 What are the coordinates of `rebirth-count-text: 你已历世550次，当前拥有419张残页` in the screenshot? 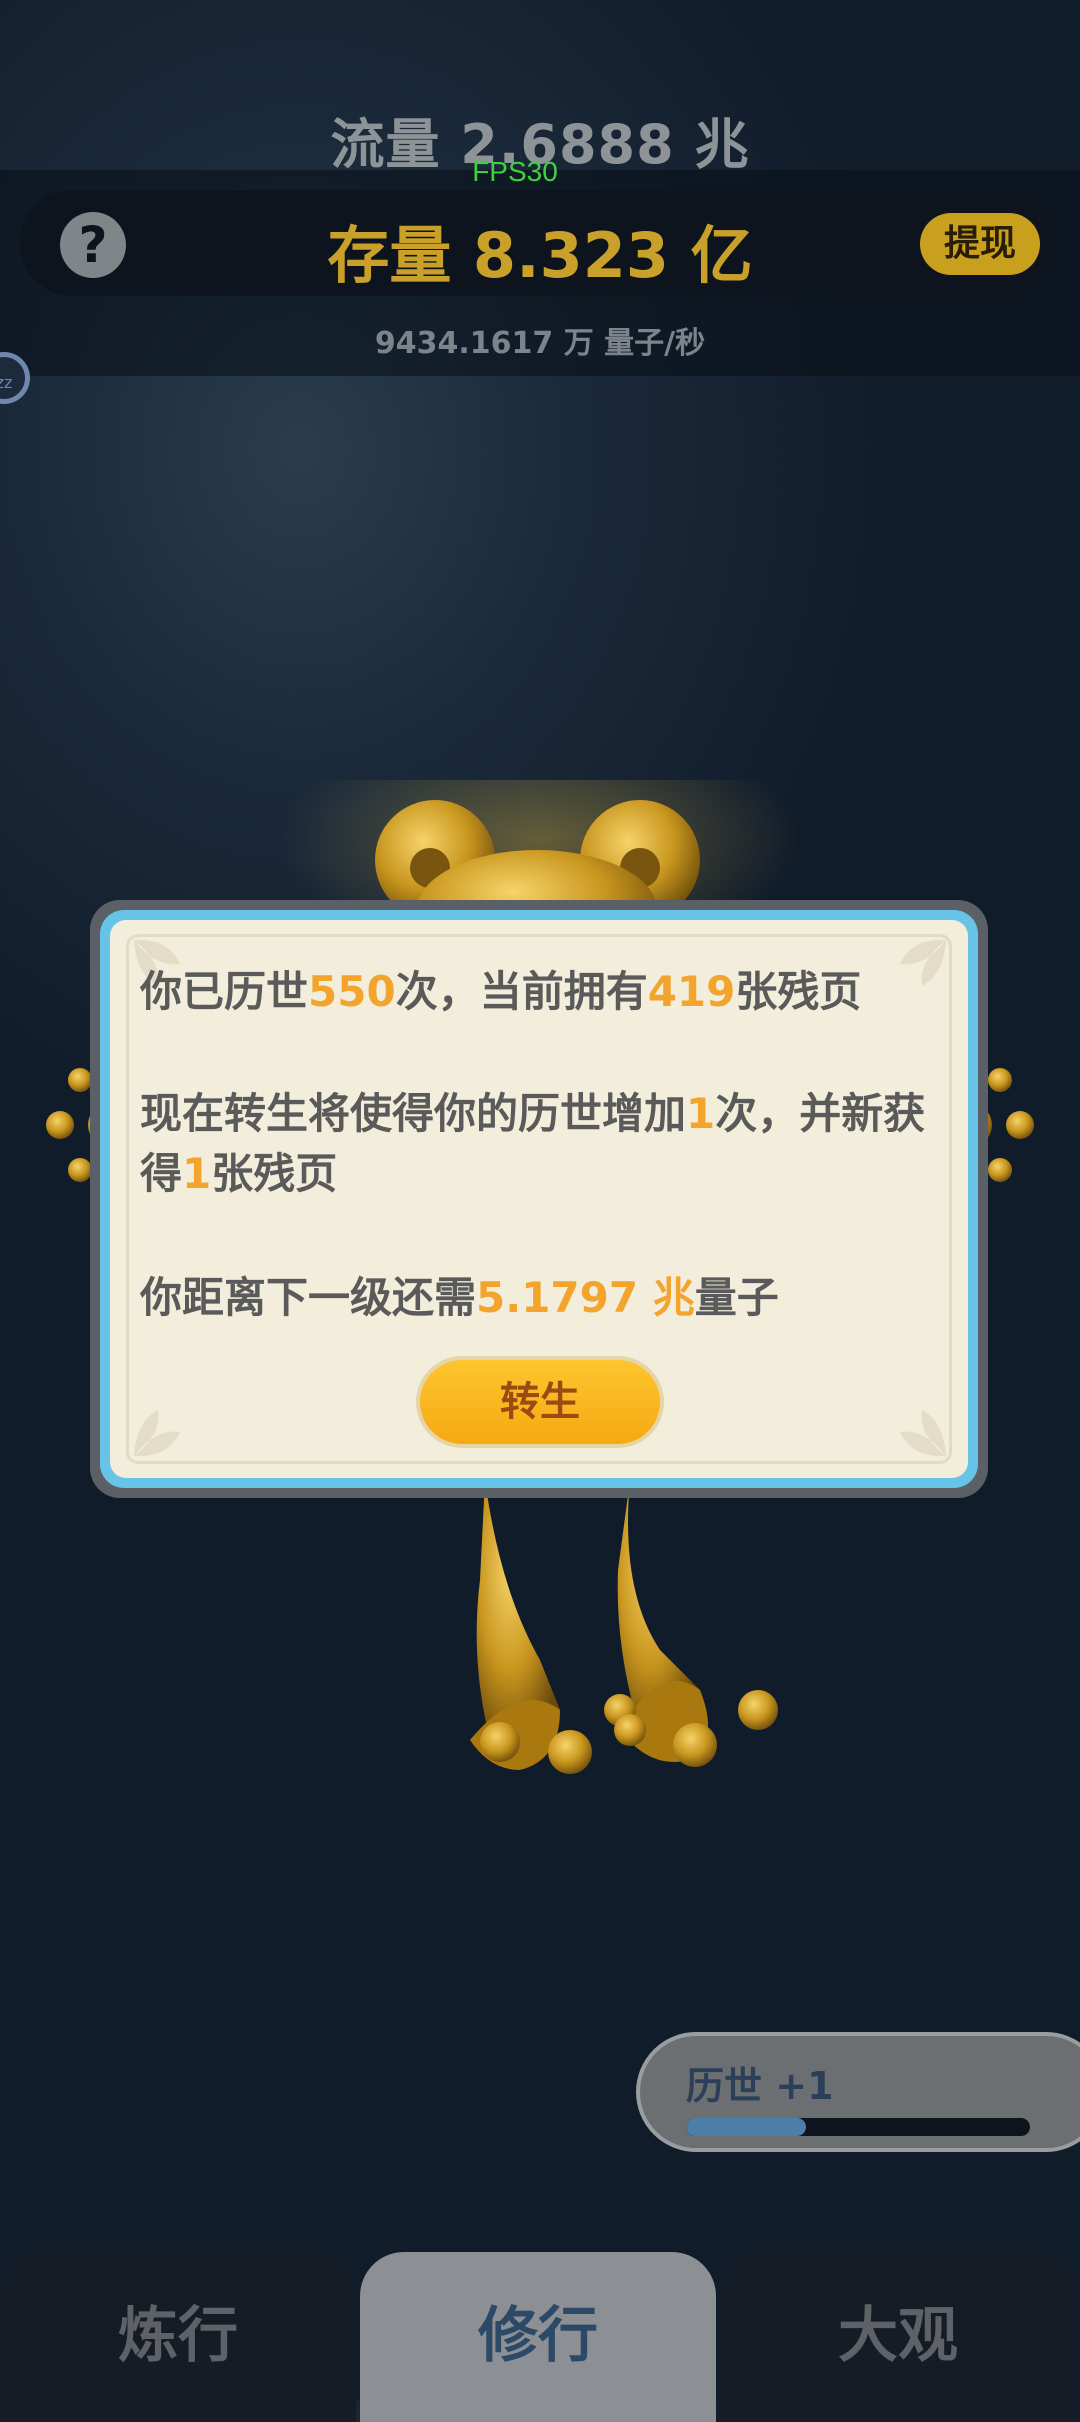 It's located at (501, 991).